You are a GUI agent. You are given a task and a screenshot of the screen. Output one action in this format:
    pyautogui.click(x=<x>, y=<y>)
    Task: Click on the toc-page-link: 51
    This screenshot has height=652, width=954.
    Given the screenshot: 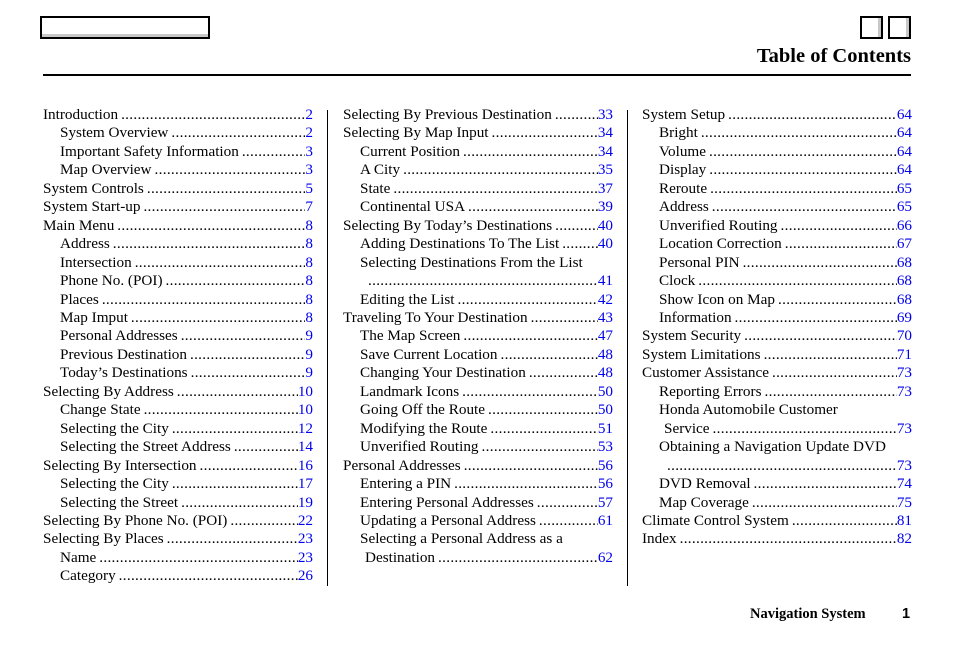 What is the action you would take?
    pyautogui.click(x=605, y=429)
    